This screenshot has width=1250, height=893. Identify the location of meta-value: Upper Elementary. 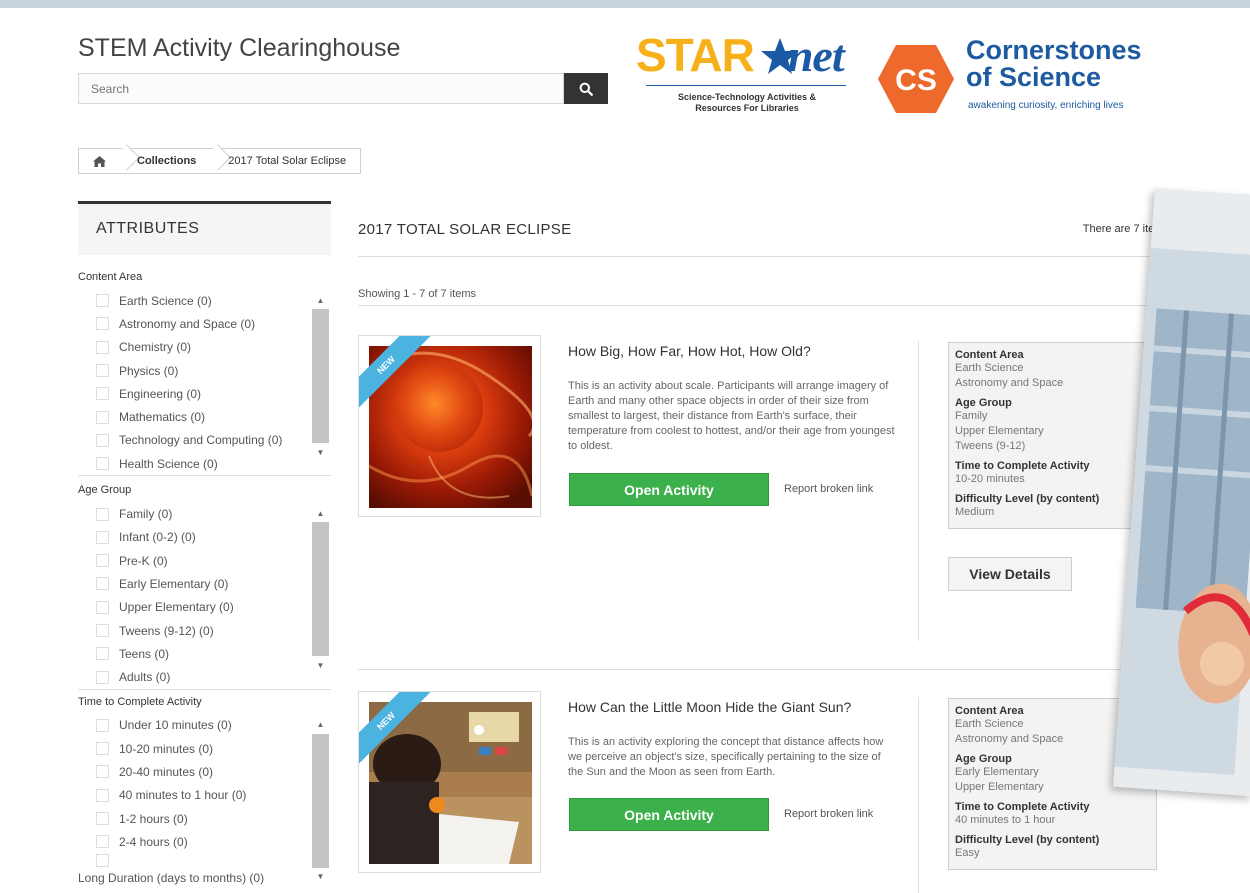
(999, 431).